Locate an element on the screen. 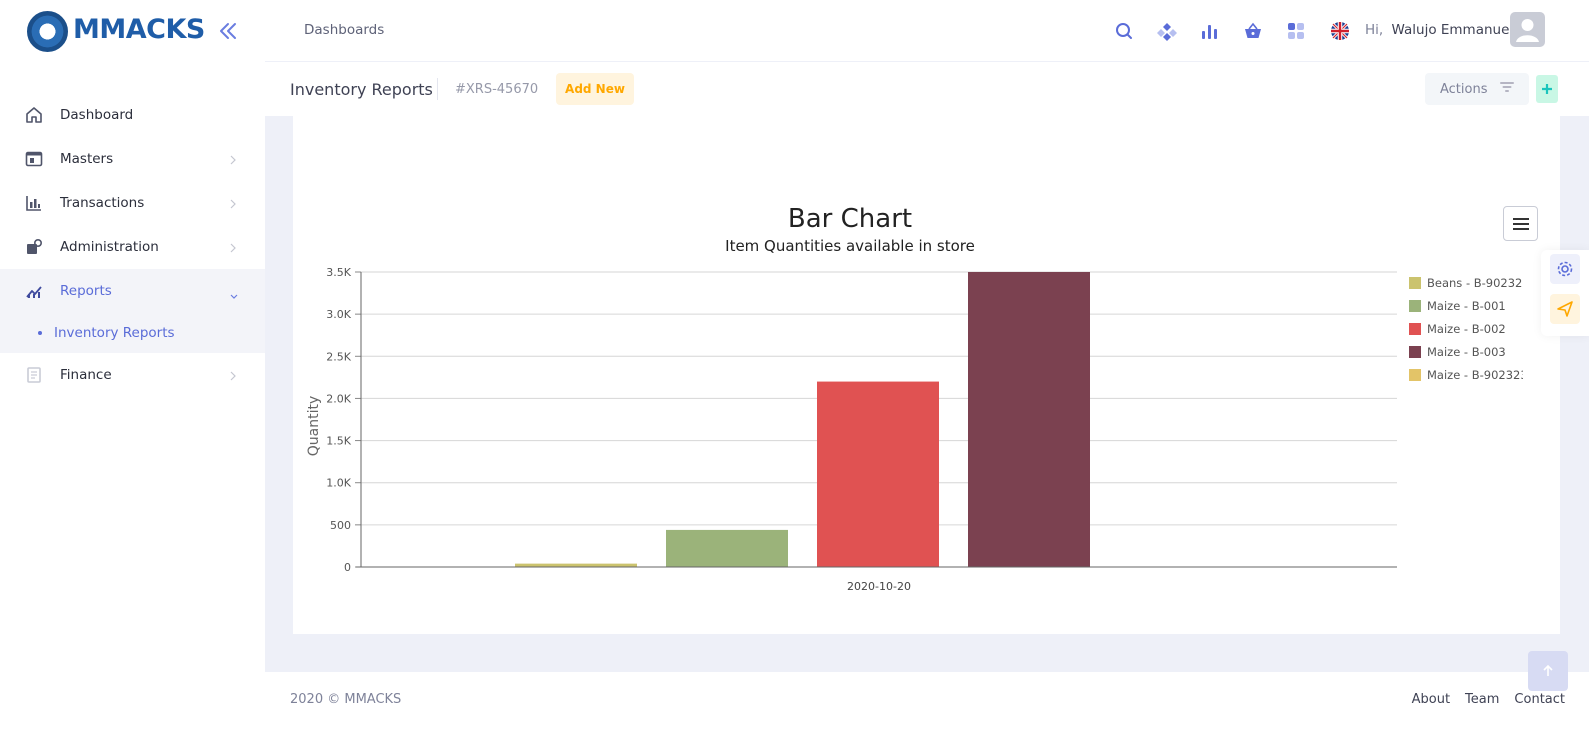 Image resolution: width=1589 pixels, height=731 pixels. uk-flag-icon is located at coordinates (1340, 31).